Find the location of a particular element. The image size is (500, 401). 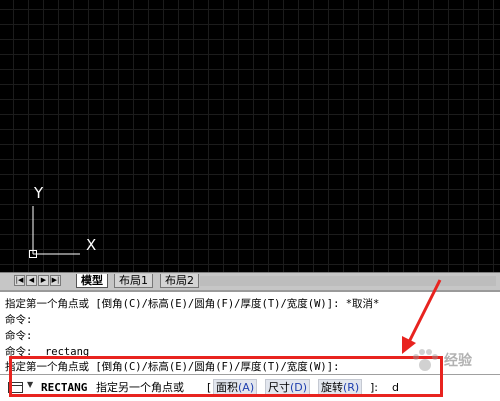

command-input: d is located at coordinates (395, 387).